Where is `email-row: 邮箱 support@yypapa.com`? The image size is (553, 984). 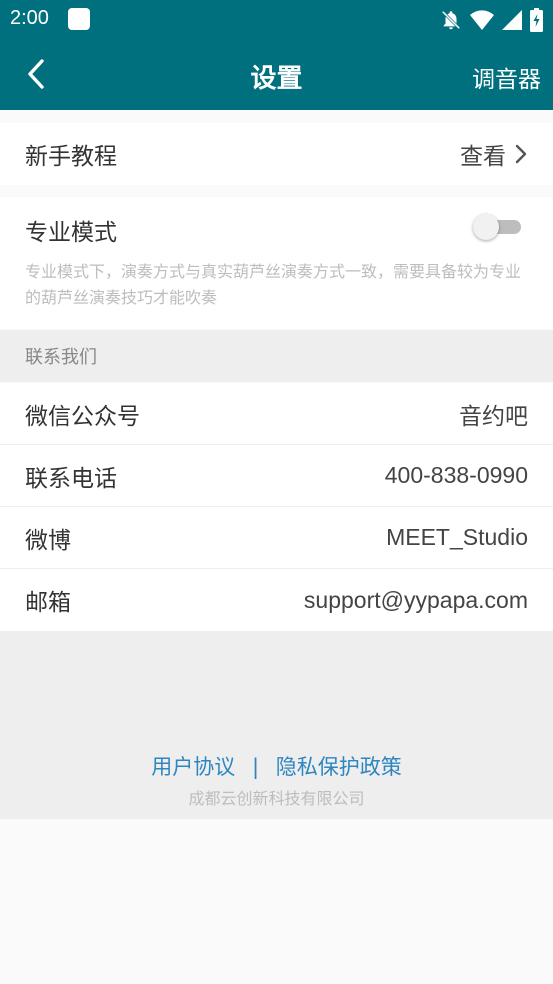
email-row: 邮箱 support@yypapa.com is located at coordinates (276, 600).